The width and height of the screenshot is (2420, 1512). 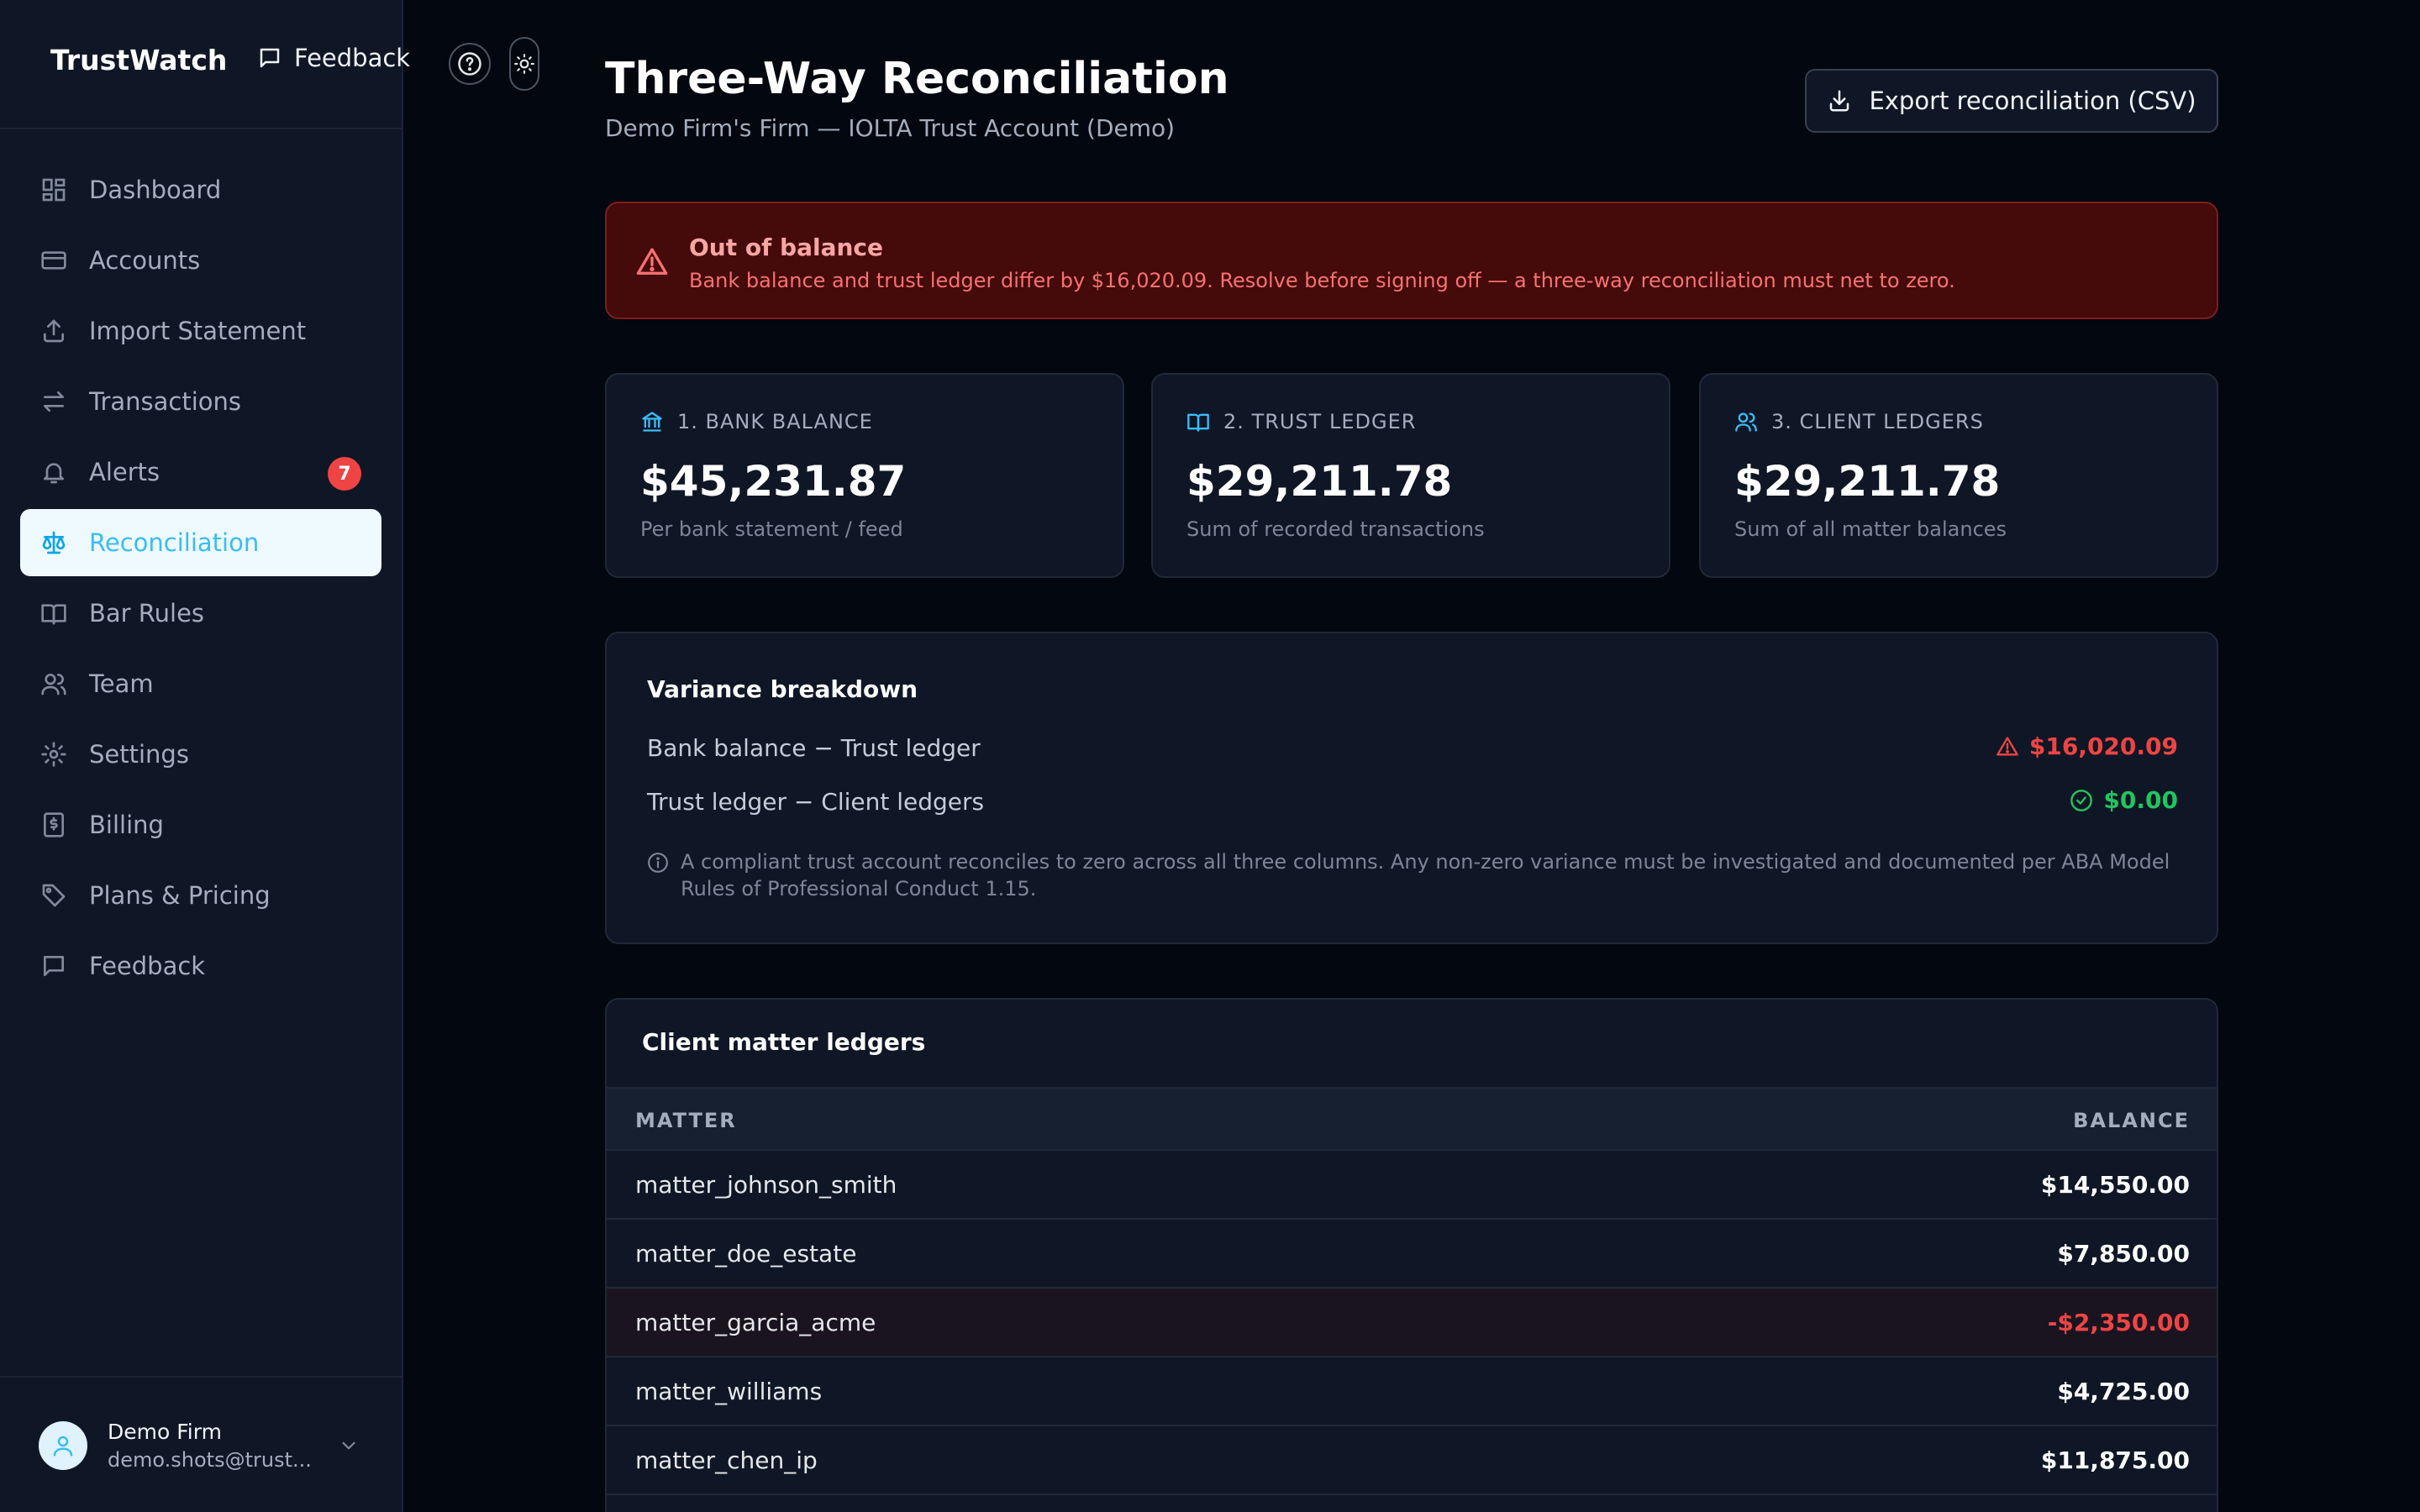 I want to click on table-row: matter_johnson_smith $14,550.00, so click(x=1412, y=1185).